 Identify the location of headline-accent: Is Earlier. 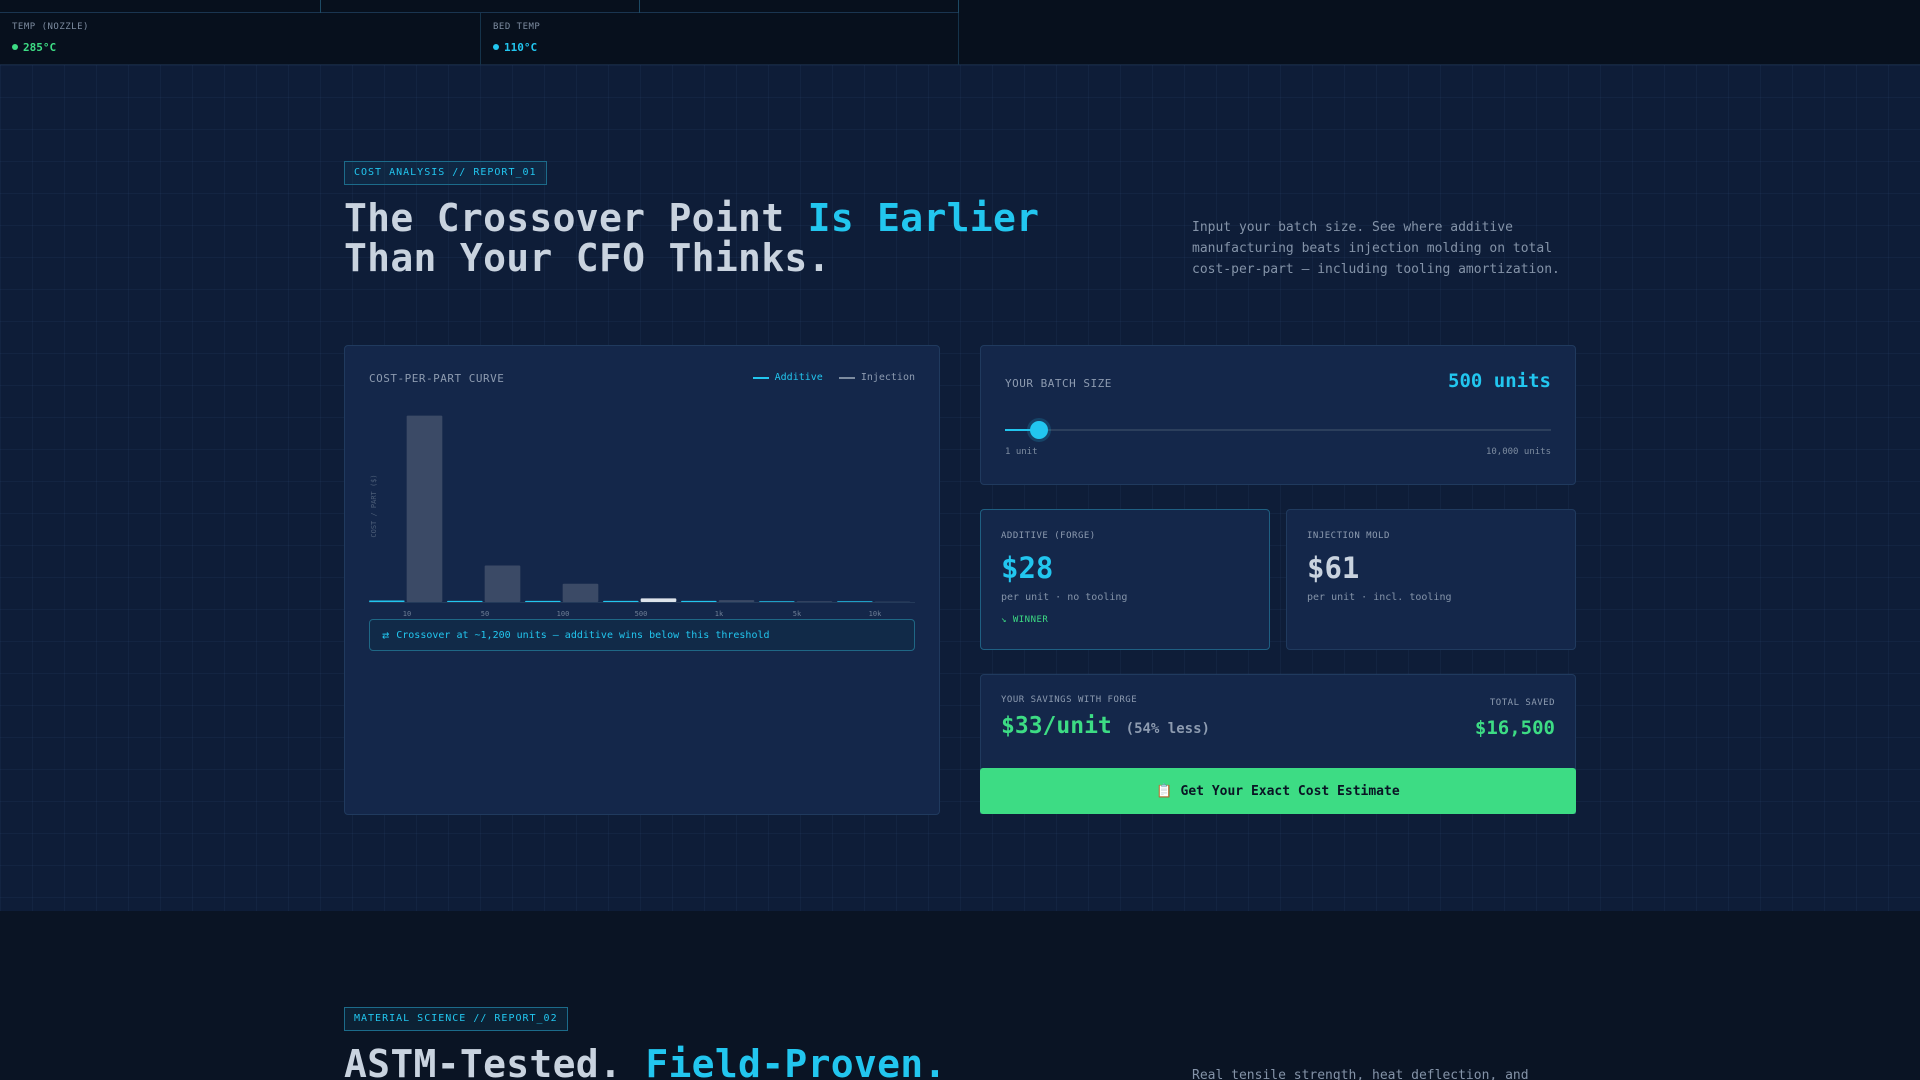
(923, 218).